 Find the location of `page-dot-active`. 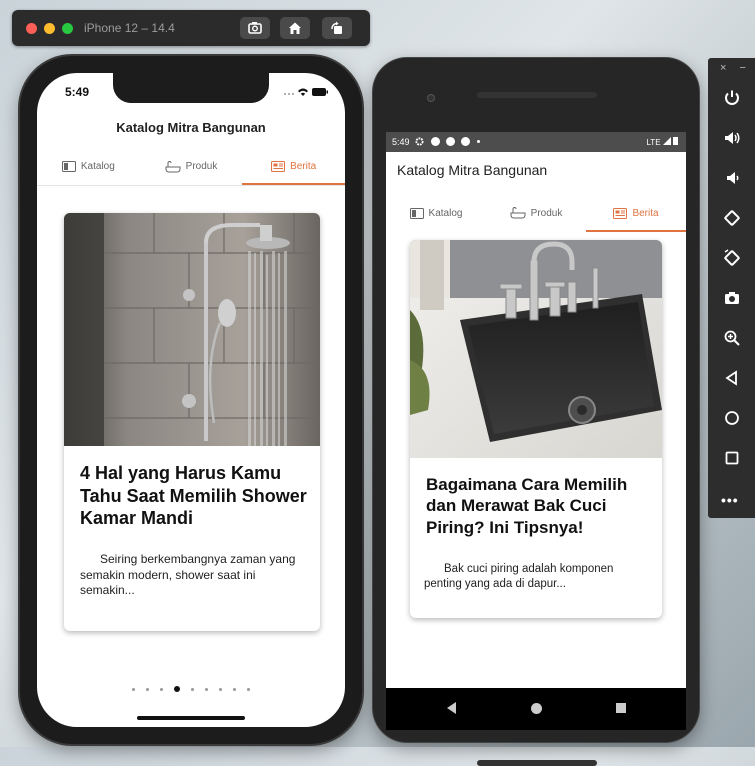

page-dot-active is located at coordinates (177, 689).